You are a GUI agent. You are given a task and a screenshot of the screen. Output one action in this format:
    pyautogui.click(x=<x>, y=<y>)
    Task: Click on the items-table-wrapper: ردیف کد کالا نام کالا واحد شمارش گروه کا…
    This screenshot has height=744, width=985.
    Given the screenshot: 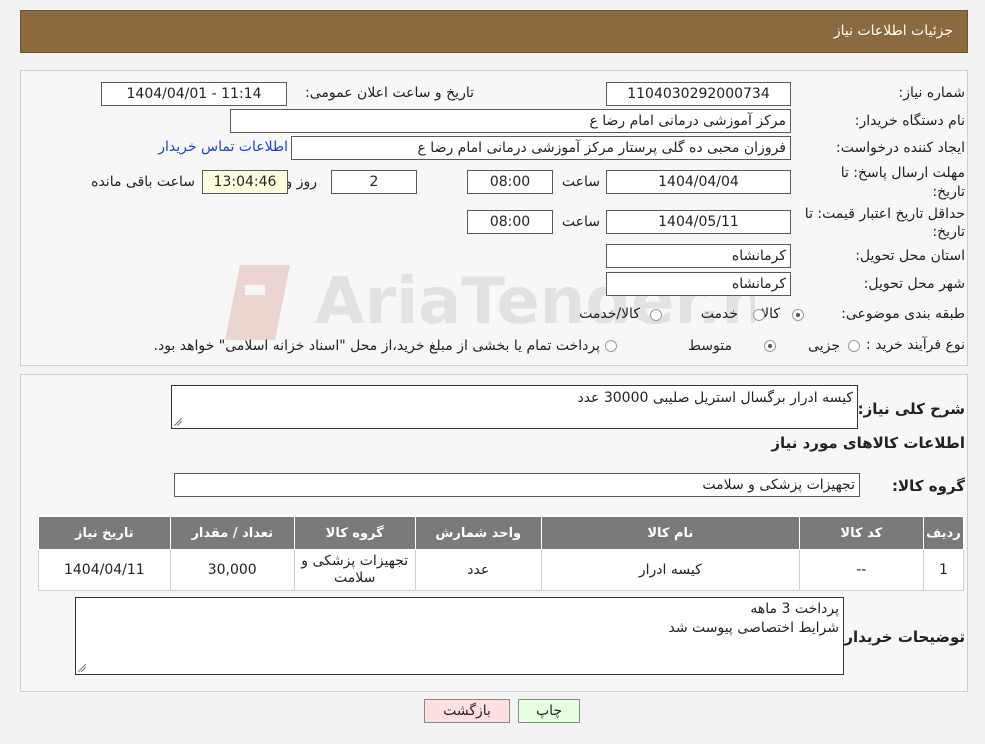 What is the action you would take?
    pyautogui.click(x=501, y=553)
    